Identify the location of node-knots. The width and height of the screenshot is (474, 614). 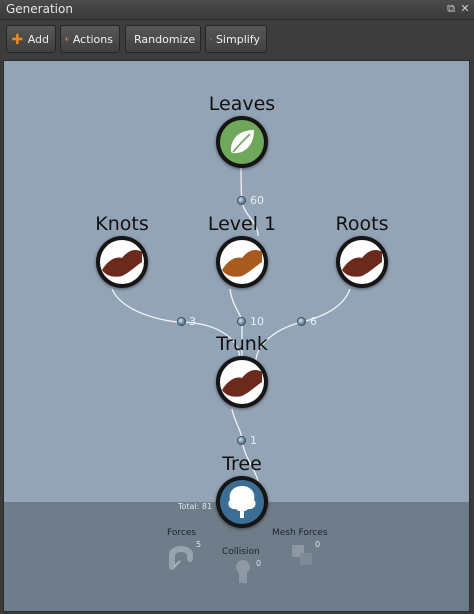
(122, 262).